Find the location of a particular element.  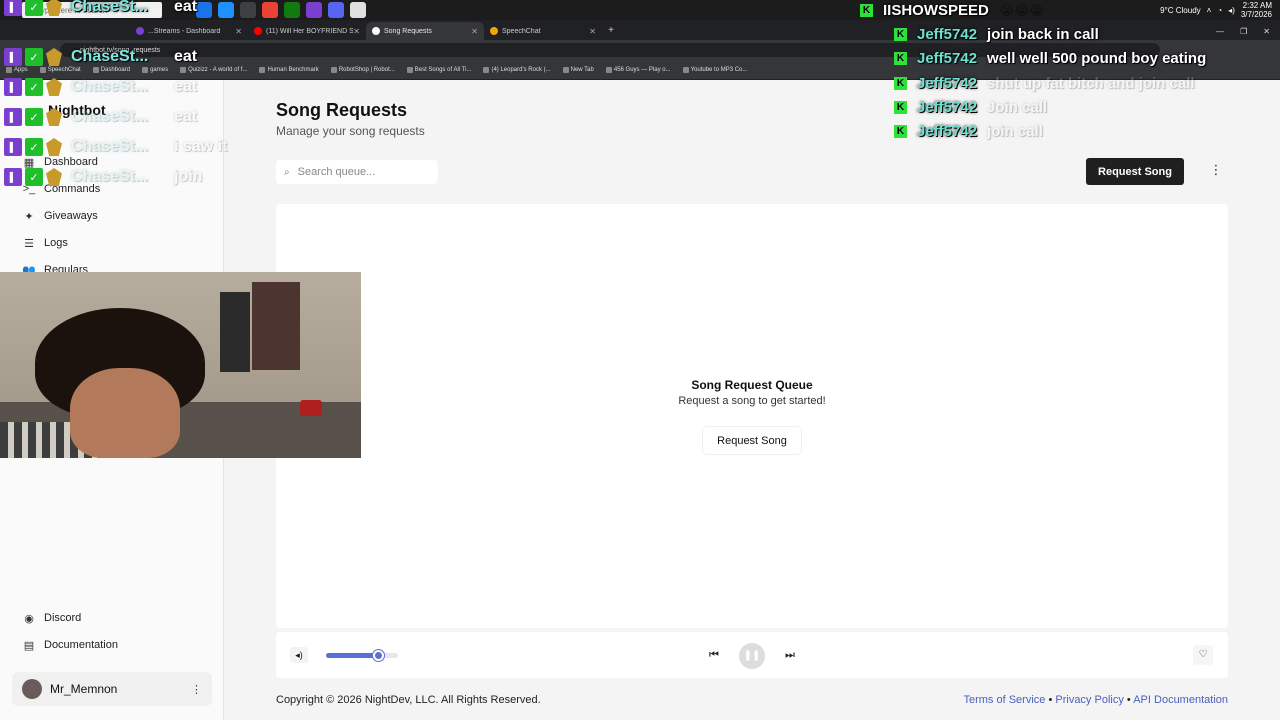

request-song-button: Request Song is located at coordinates (1135, 171).